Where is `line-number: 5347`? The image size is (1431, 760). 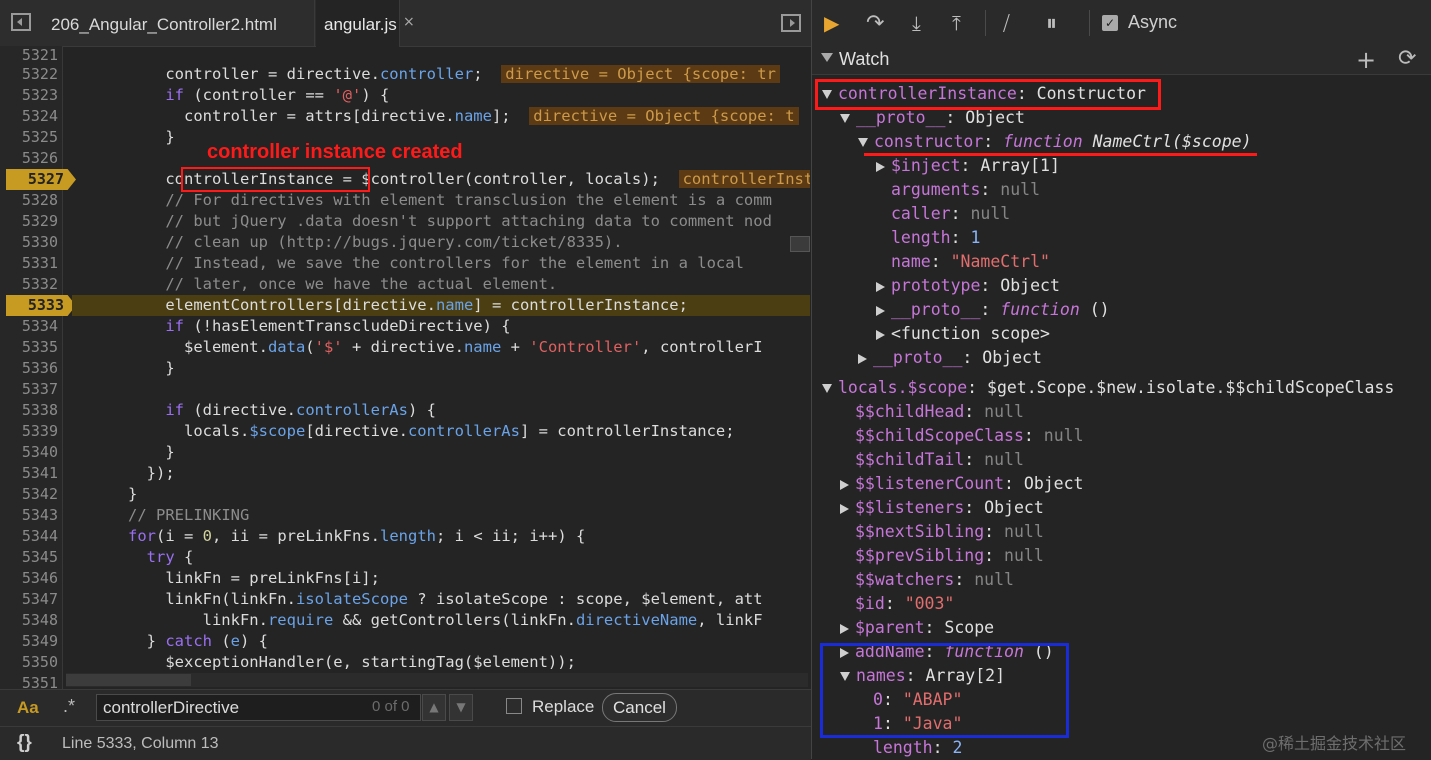 line-number: 5347 is located at coordinates (30, 599).